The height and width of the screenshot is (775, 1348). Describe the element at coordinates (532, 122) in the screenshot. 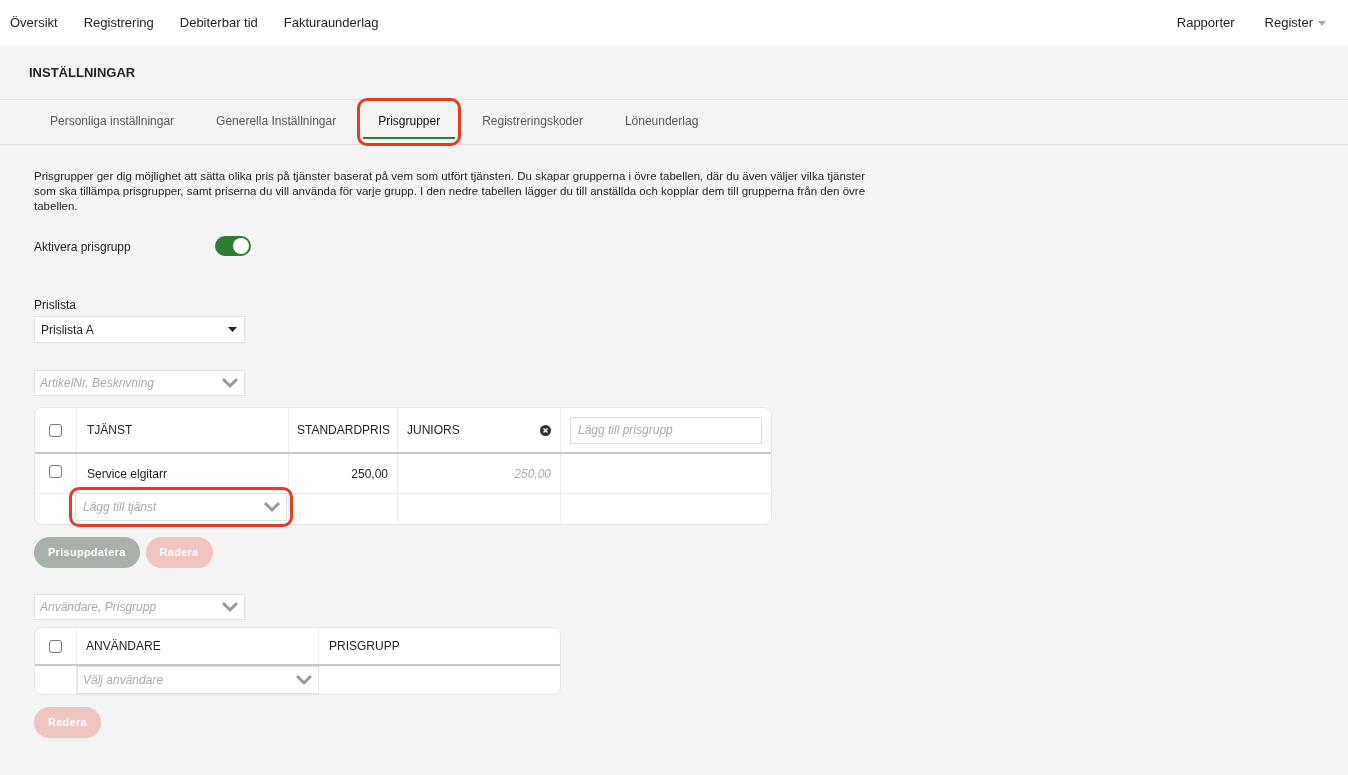

I see `tab: Registreringskoder` at that location.